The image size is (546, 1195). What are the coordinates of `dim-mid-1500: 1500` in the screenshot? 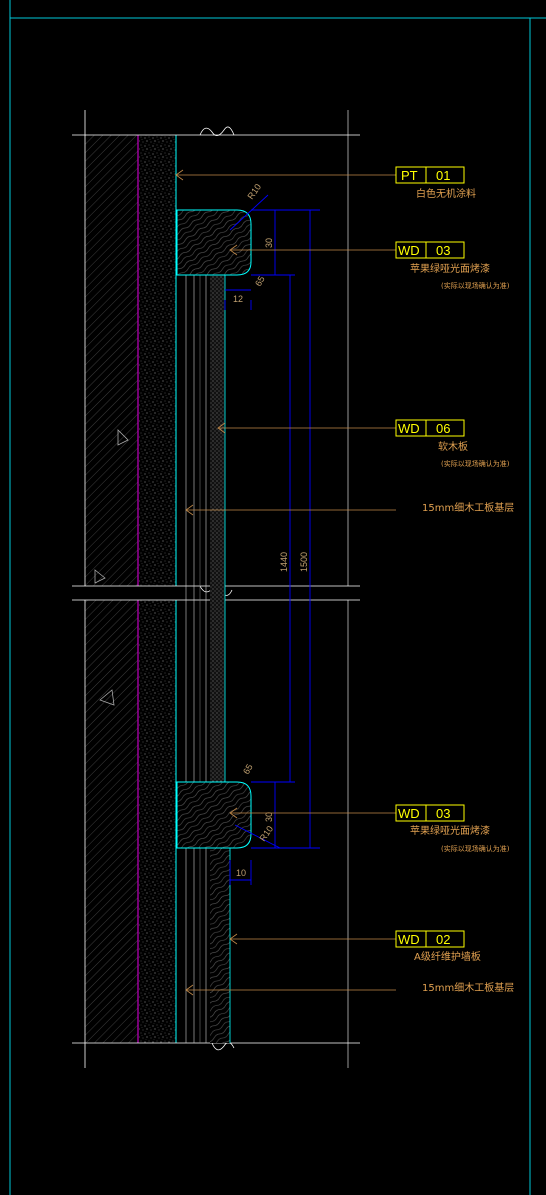 It's located at (304, 562).